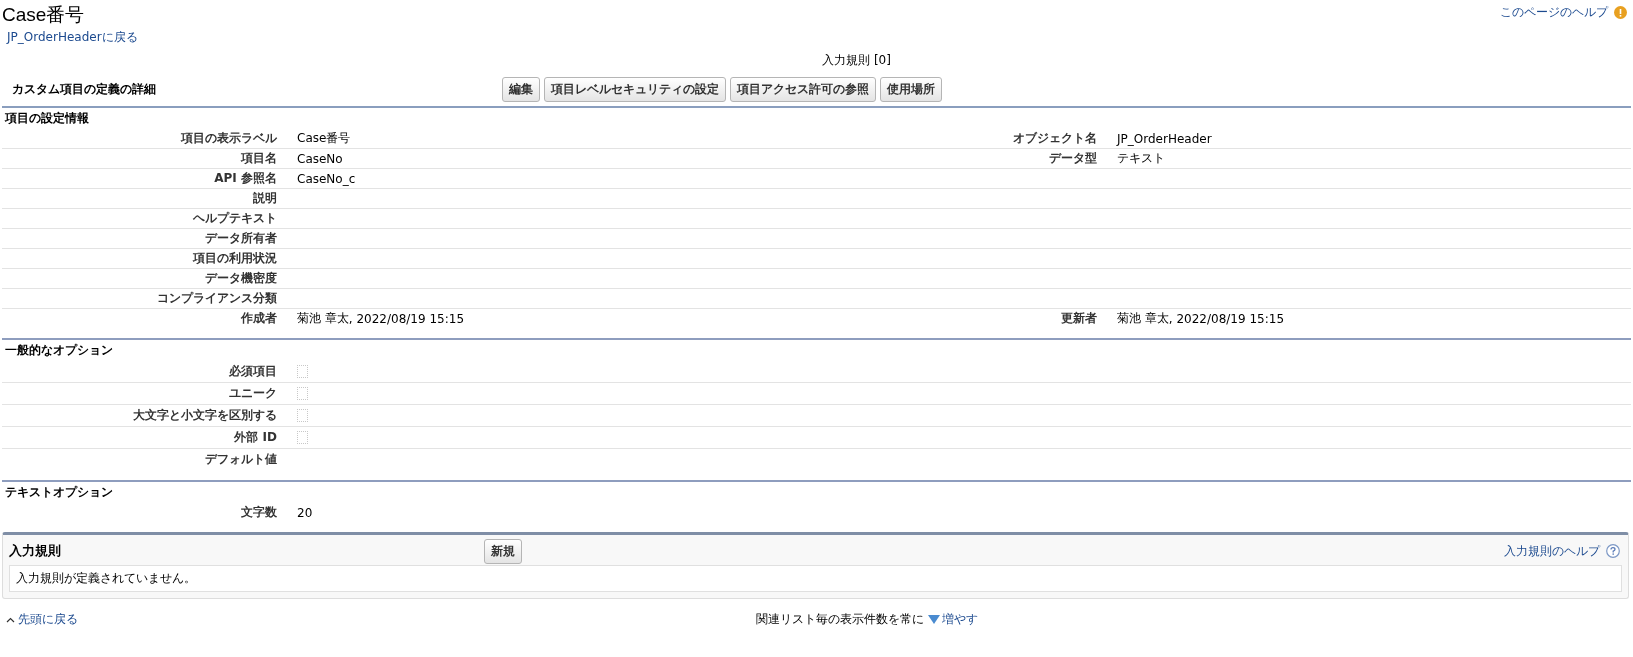  What do you see at coordinates (84, 89) in the screenshot?
I see `detail-title: カスタム項目の定義の詳細` at bounding box center [84, 89].